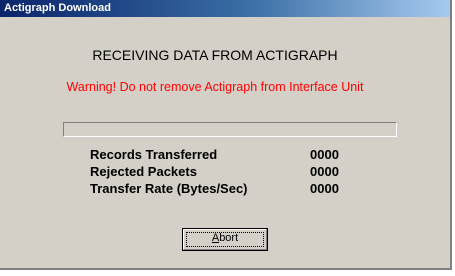  Describe the element at coordinates (229, 238) in the screenshot. I see `abort-label-rest: bort` at that location.